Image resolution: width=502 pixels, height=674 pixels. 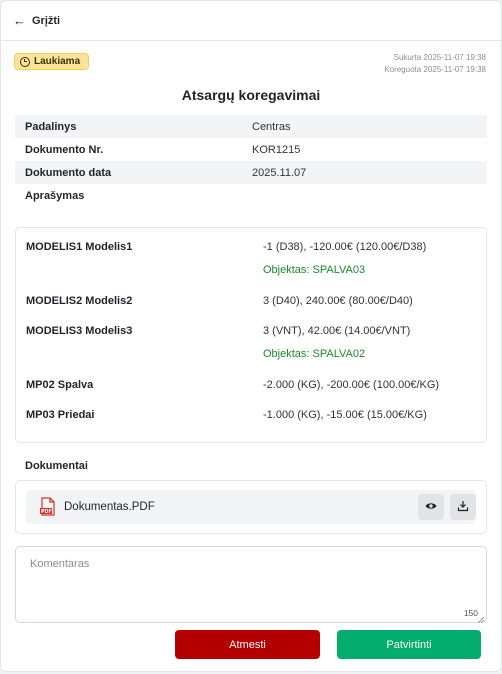 What do you see at coordinates (79, 301) in the screenshot?
I see `item-name: MODELIS2 Modelis2` at bounding box center [79, 301].